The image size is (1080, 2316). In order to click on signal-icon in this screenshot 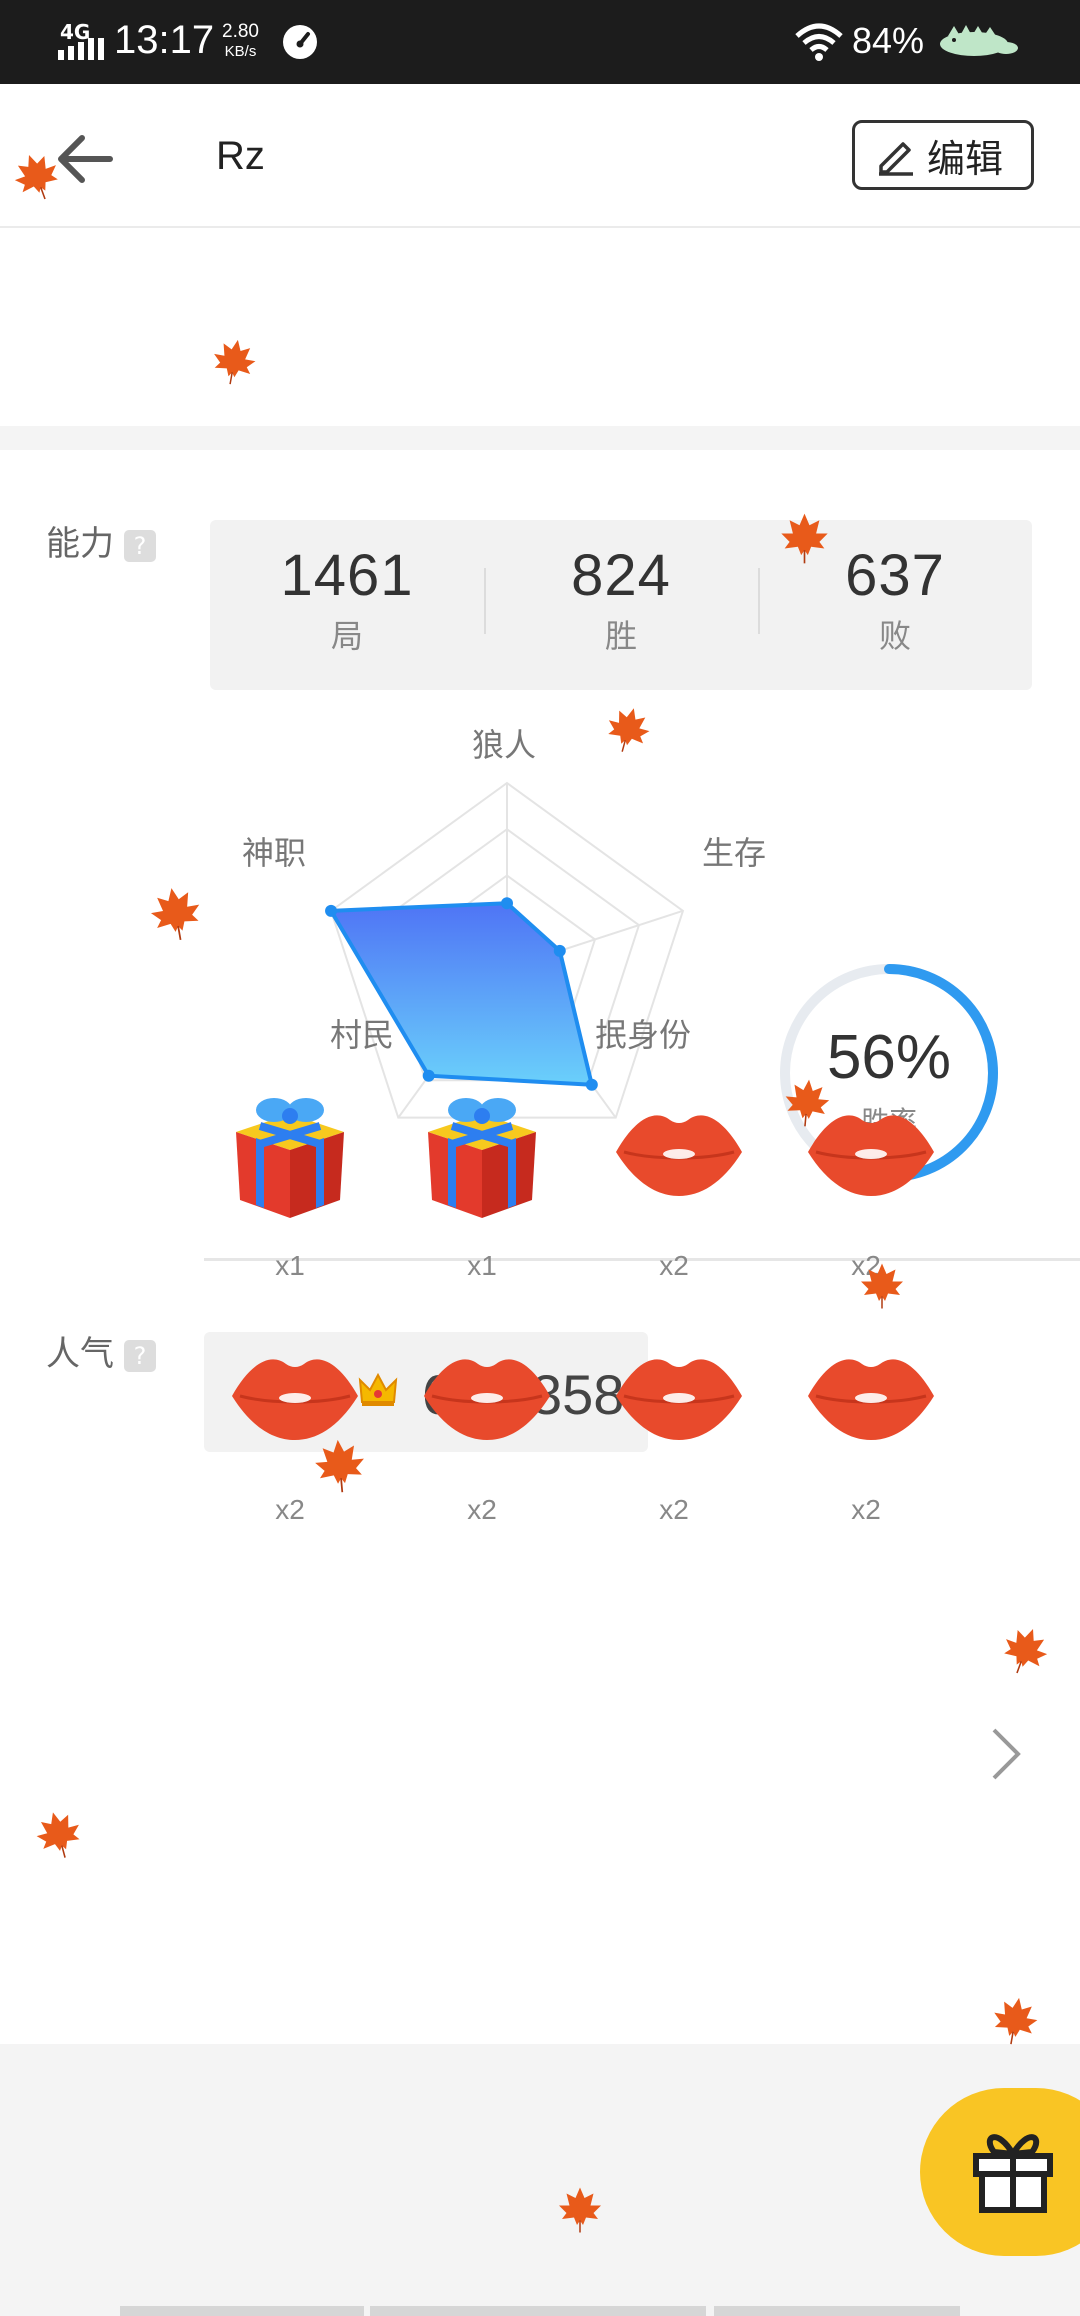, I will do `click(81, 49)`.